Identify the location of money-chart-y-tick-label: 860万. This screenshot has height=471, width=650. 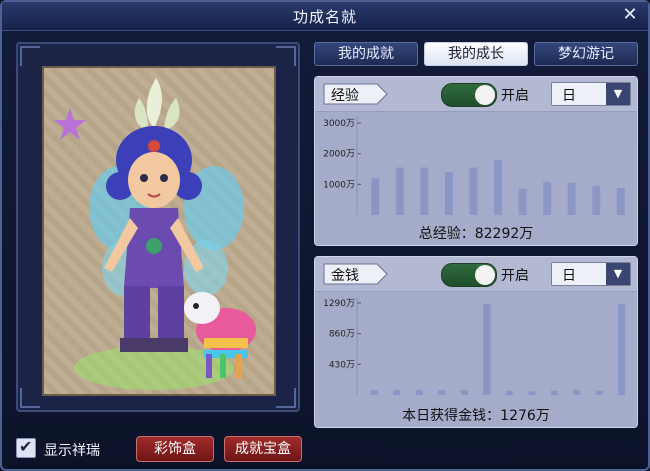
(342, 335).